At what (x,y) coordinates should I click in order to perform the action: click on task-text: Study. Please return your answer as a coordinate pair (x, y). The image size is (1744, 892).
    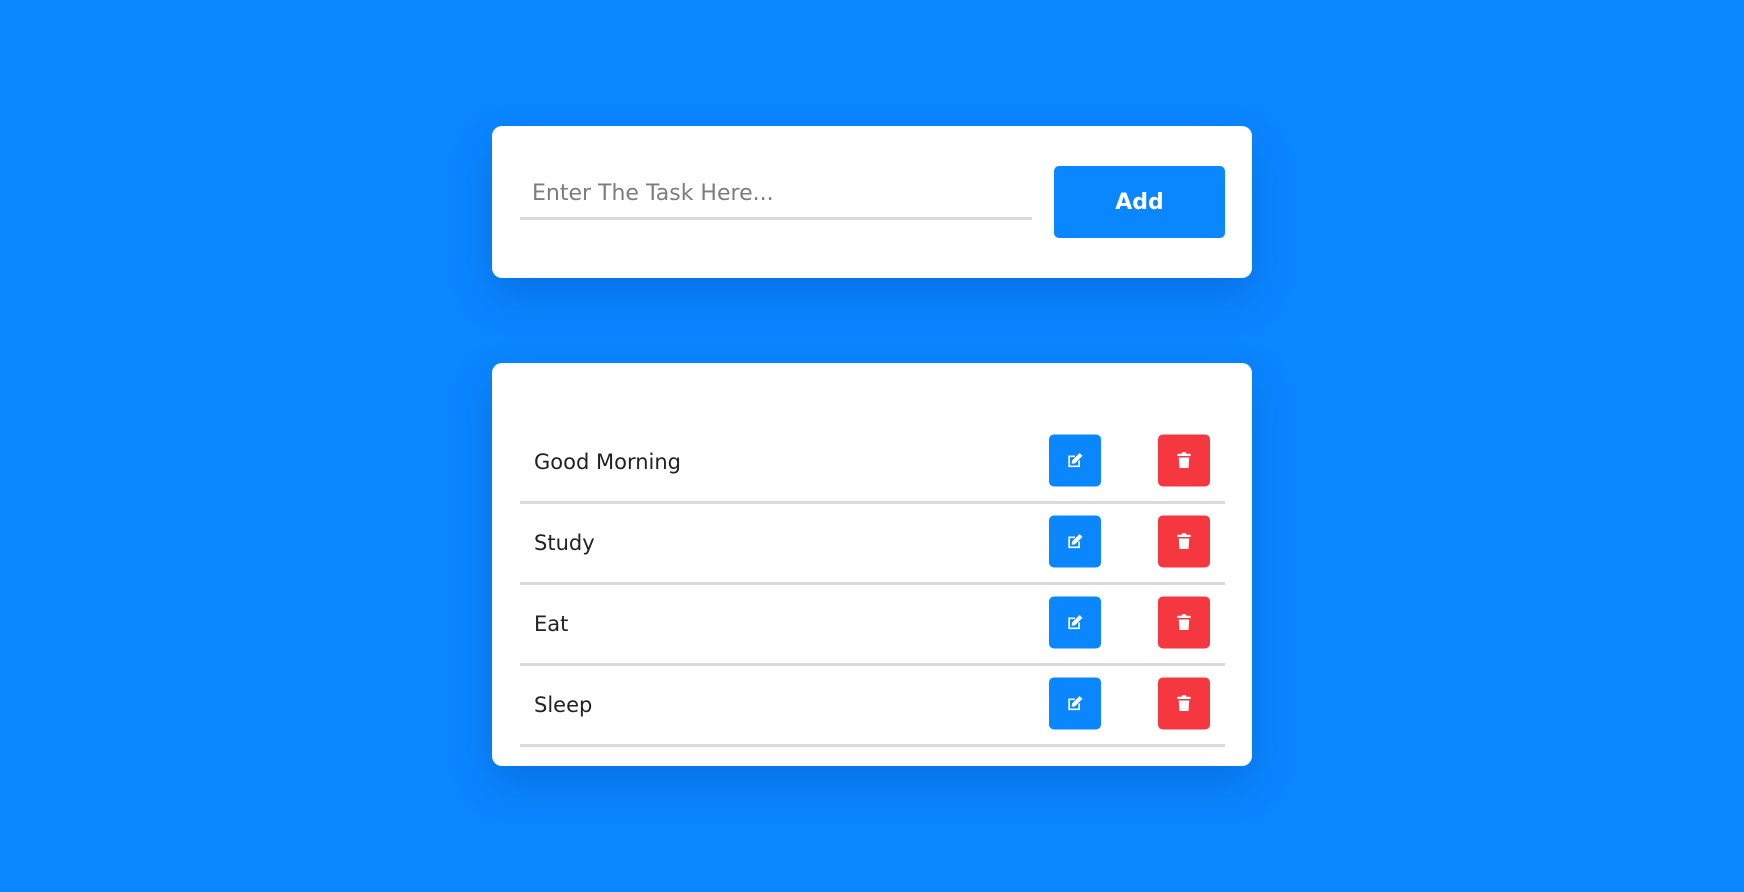
    Looking at the image, I should click on (564, 543).